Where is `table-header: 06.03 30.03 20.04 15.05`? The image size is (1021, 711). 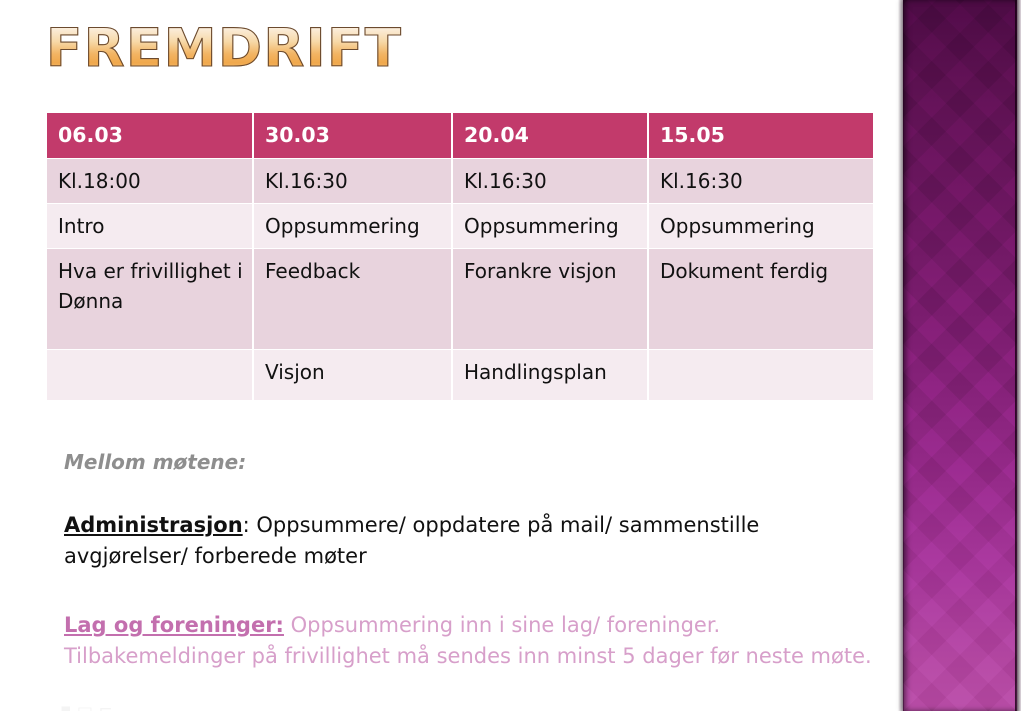 table-header: 06.03 30.03 20.04 15.05 is located at coordinates (460, 135).